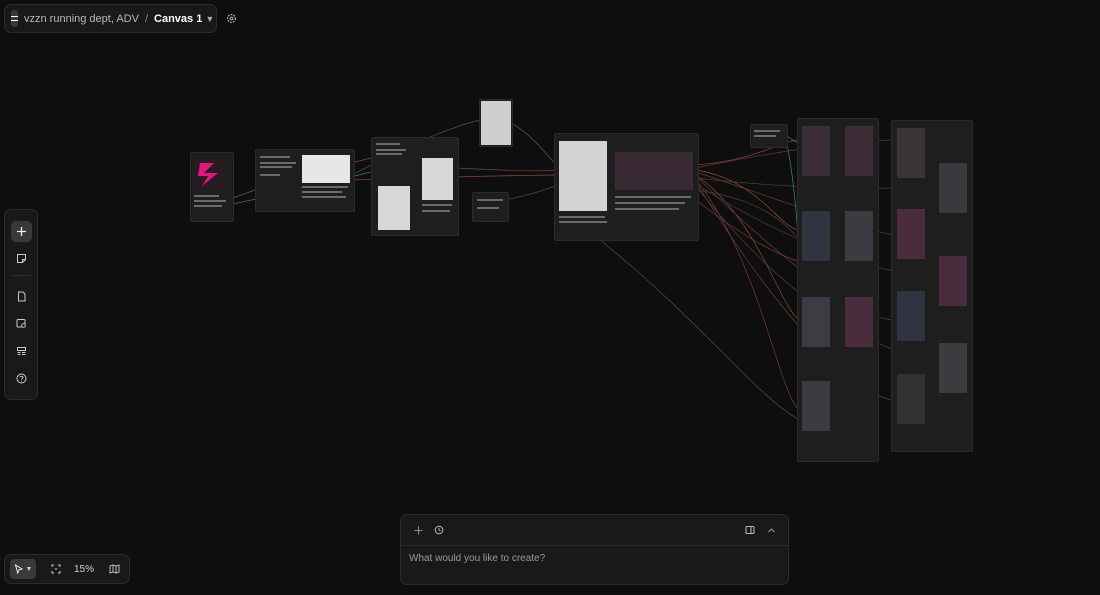 This screenshot has width=1100, height=595. I want to click on history-button, so click(439, 530).